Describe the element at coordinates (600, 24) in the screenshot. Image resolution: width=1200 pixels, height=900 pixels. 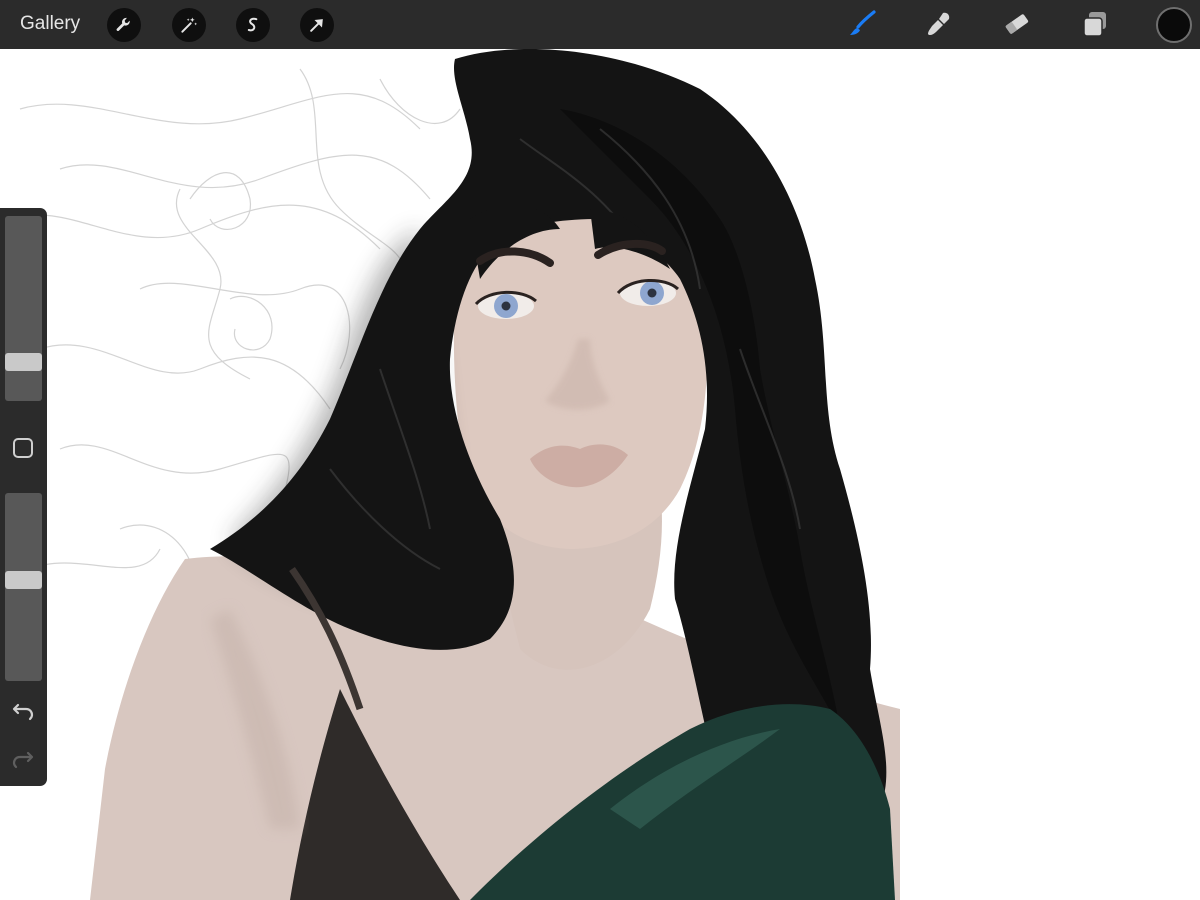
I see `top-toolbar: Gallery` at that location.